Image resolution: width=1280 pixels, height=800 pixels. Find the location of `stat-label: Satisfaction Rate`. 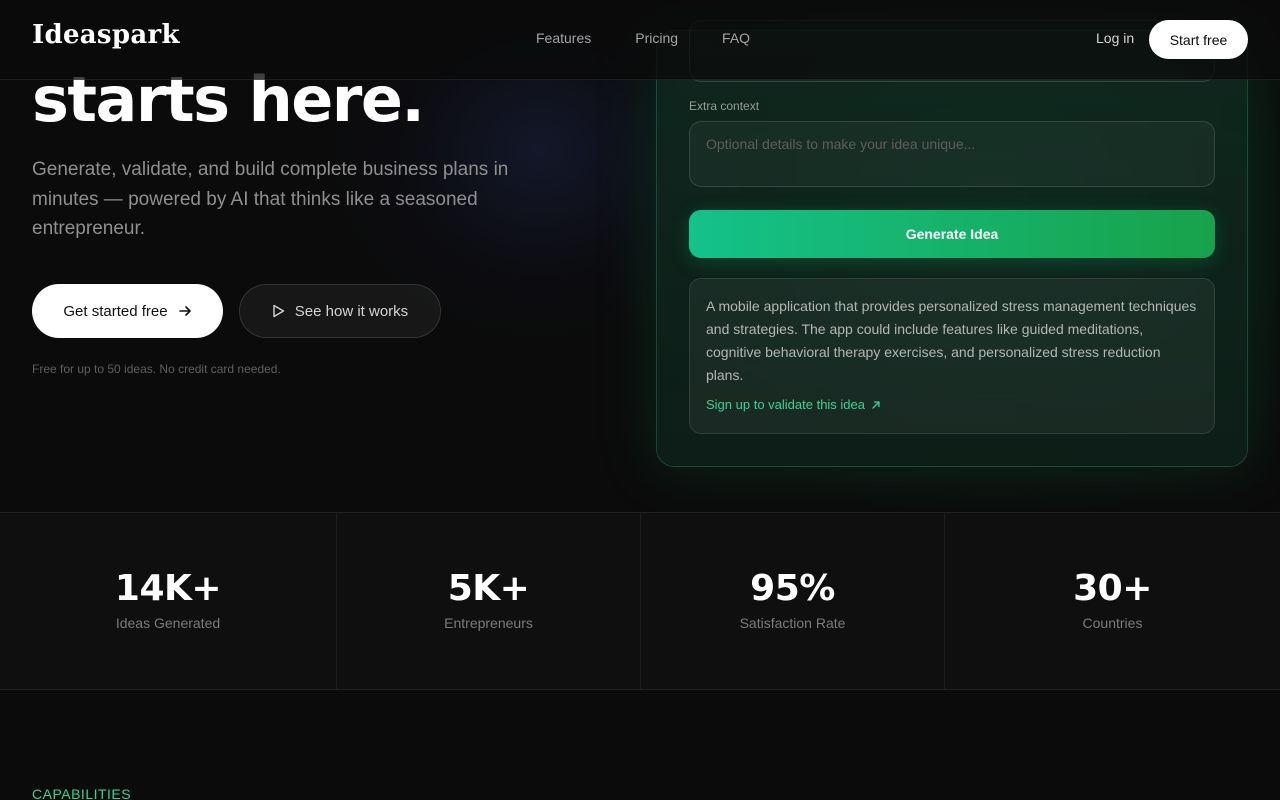

stat-label: Satisfaction Rate is located at coordinates (792, 622).